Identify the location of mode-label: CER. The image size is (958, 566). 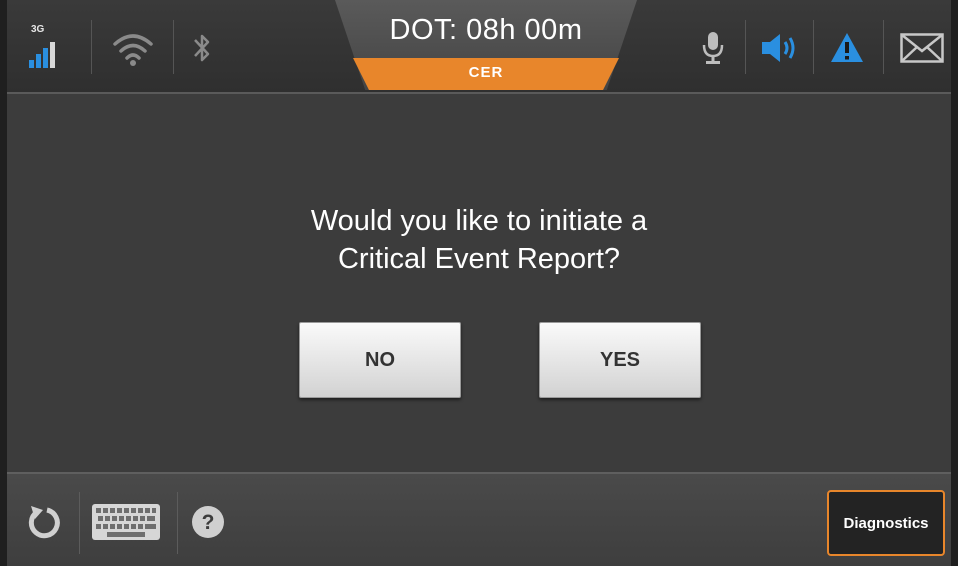
(486, 72).